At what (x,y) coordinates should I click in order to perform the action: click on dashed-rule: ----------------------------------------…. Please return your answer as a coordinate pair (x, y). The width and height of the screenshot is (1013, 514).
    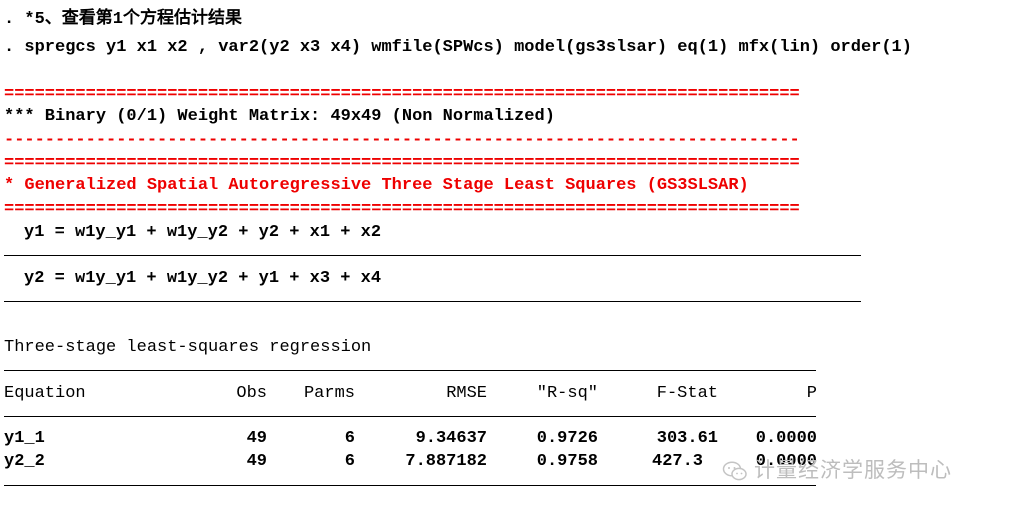
    Looking at the image, I should click on (402, 140).